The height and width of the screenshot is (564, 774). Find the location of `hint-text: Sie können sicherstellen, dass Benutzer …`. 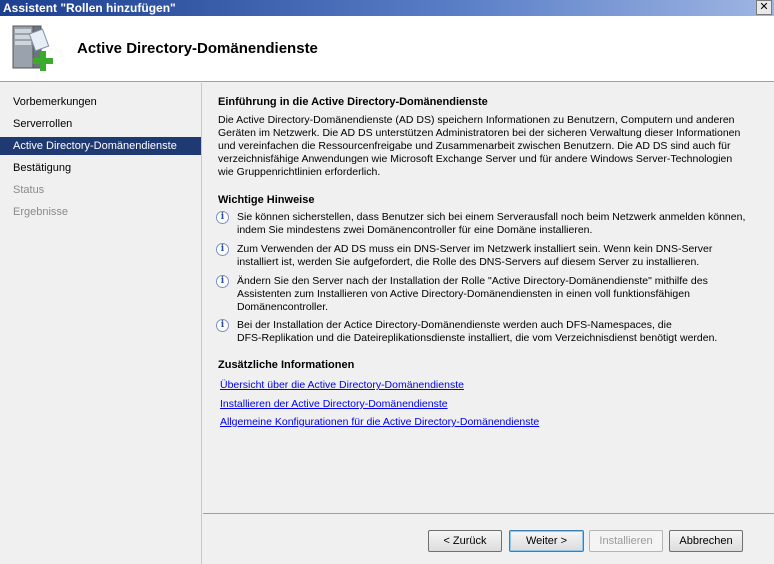

hint-text: Sie können sicherstellen, dass Benutzer … is located at coordinates (502, 224).